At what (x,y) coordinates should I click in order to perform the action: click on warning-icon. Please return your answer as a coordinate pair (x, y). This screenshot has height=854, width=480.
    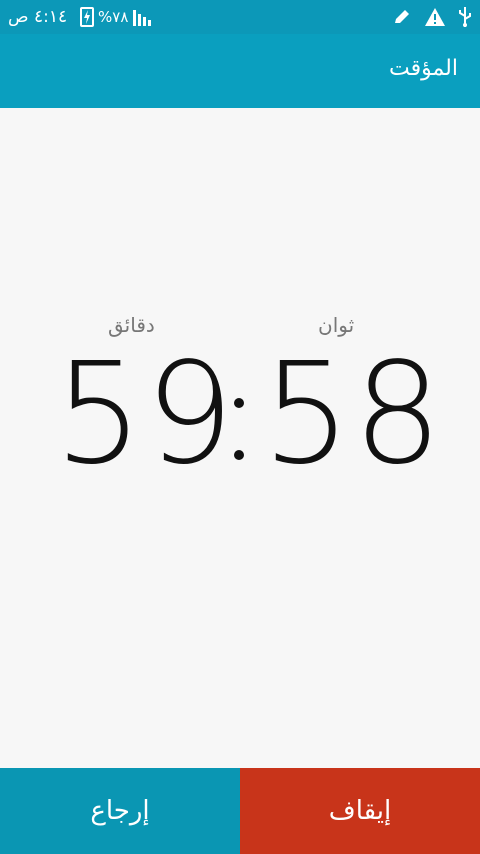
    Looking at the image, I should click on (435, 17).